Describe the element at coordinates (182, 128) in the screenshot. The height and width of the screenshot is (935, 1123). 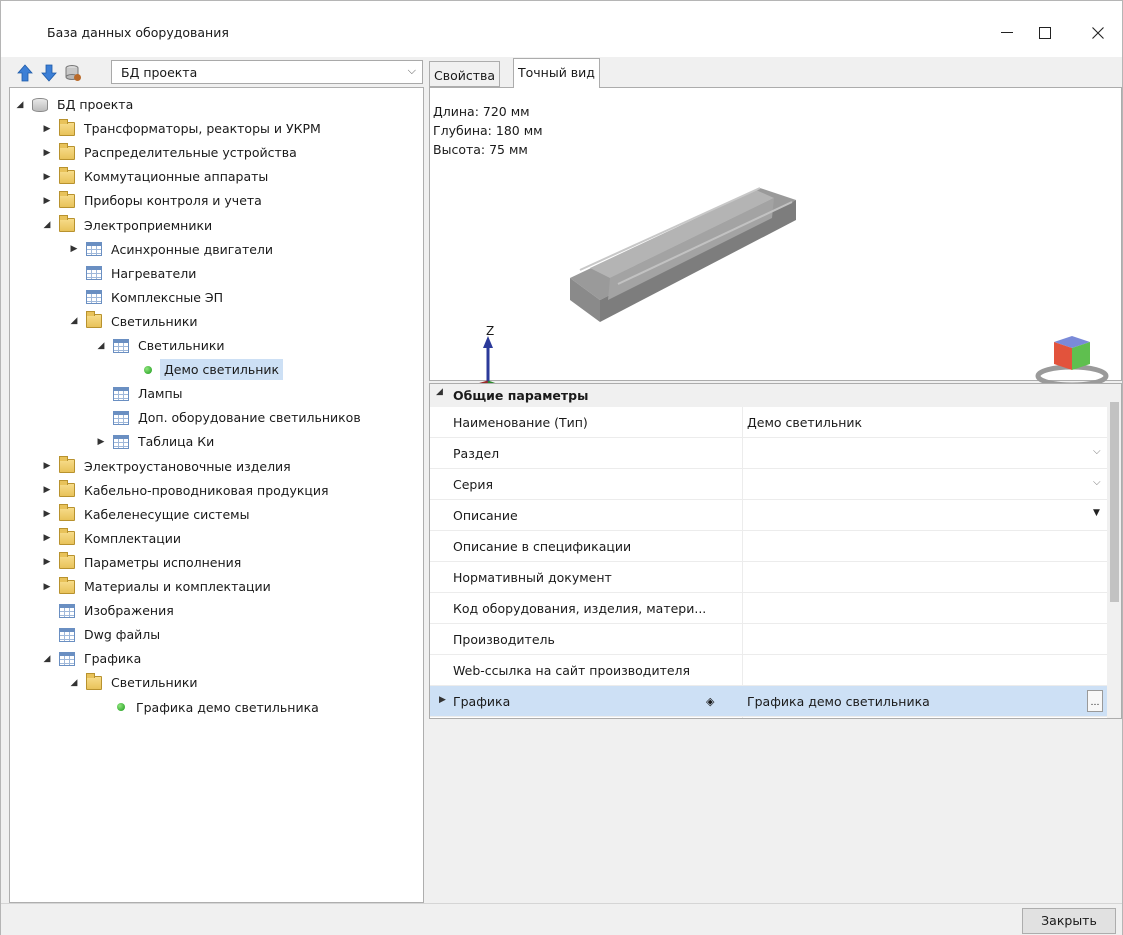
I see `tree-node: ▶ Трансформаторы, реакторы и УКРМ` at that location.